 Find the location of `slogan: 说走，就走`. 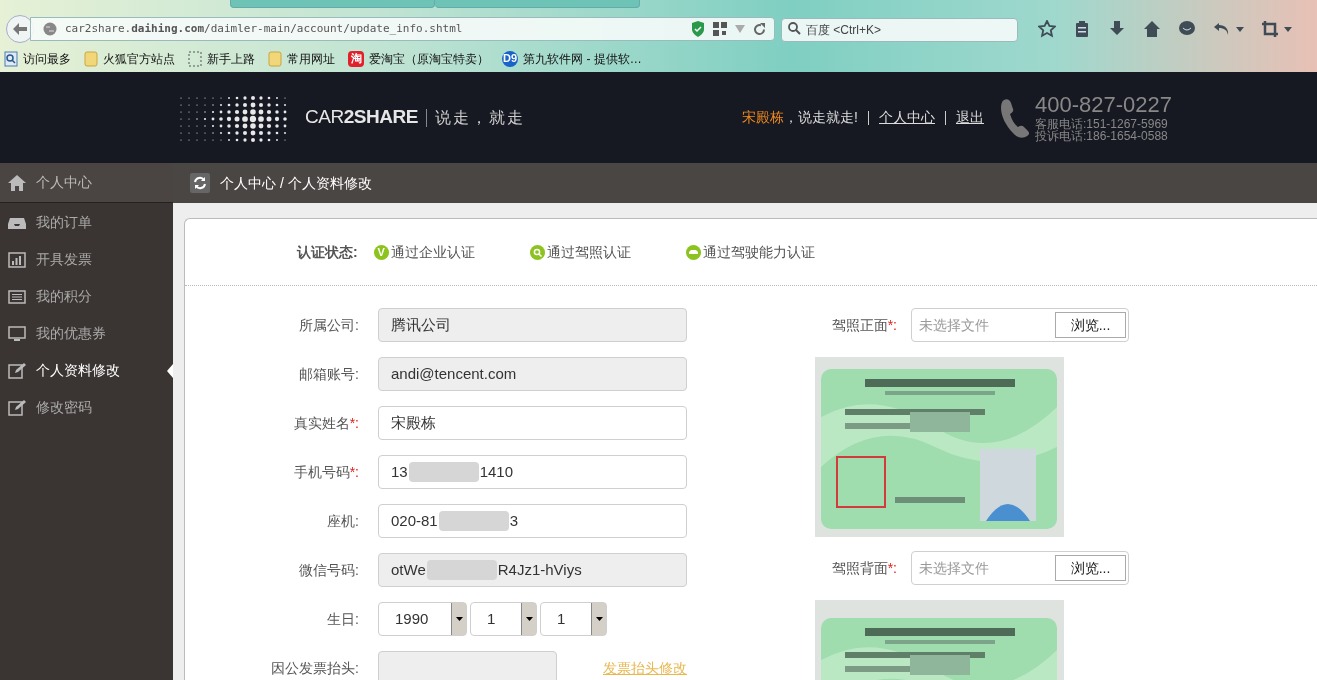

slogan: 说走，就走 is located at coordinates (479, 117).